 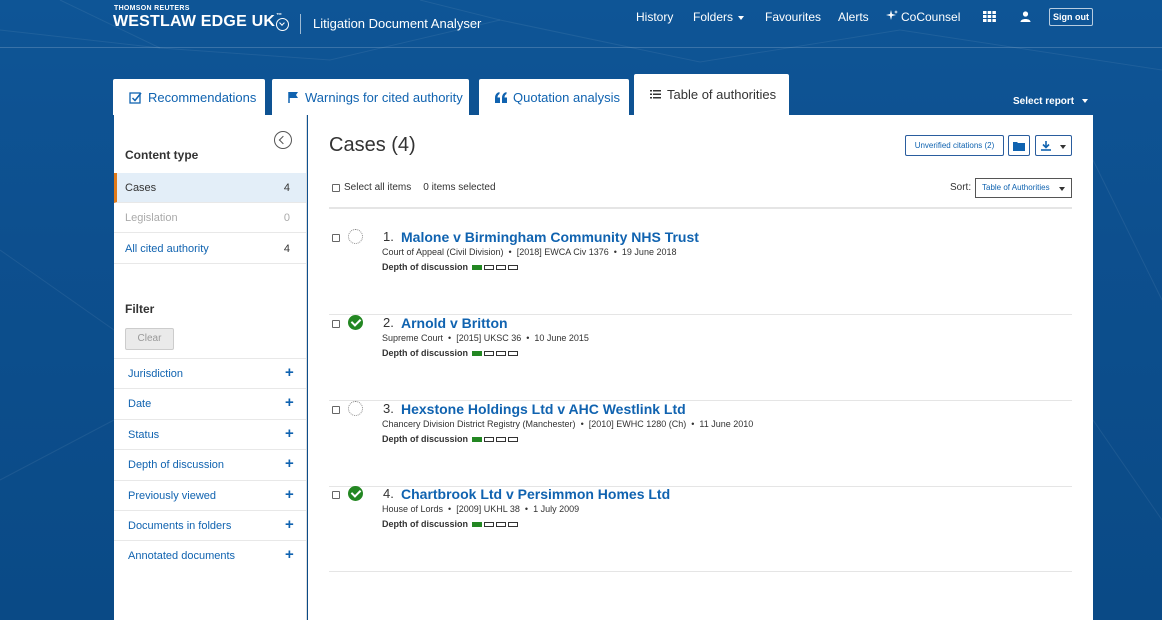 I want to click on add-to-folder-button, so click(x=1019, y=145).